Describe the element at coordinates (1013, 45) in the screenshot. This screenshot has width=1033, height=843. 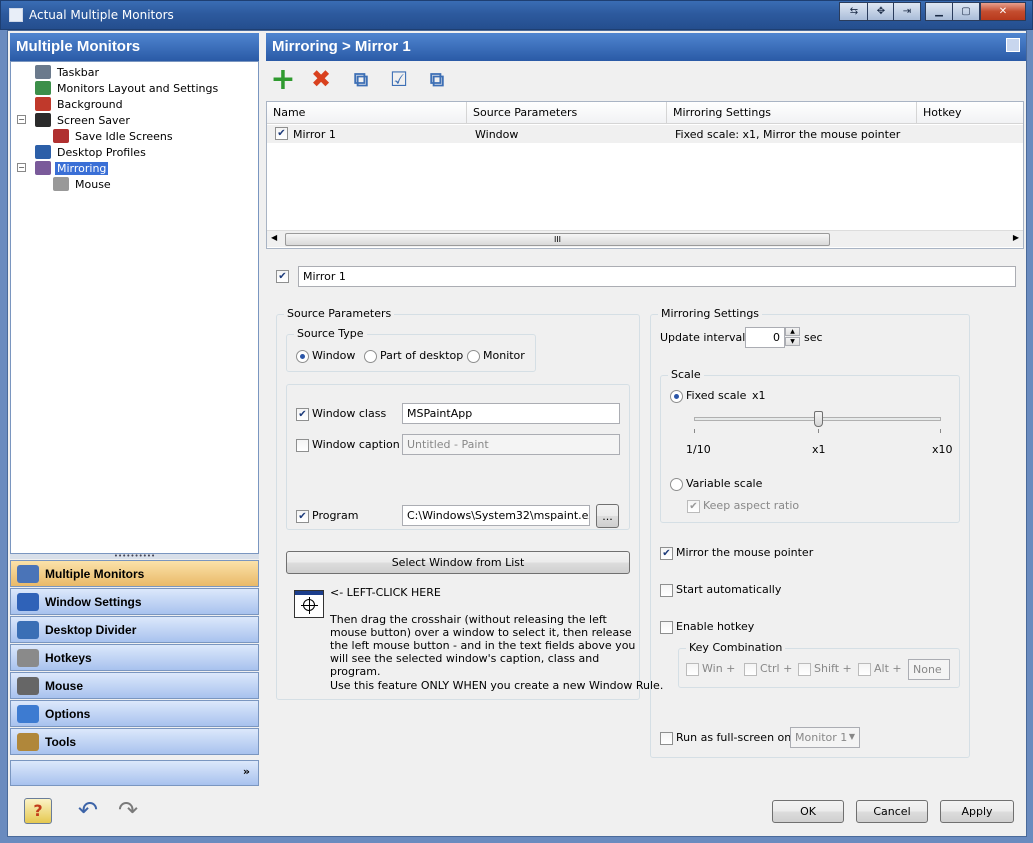
I see `panel-layout-icon` at that location.